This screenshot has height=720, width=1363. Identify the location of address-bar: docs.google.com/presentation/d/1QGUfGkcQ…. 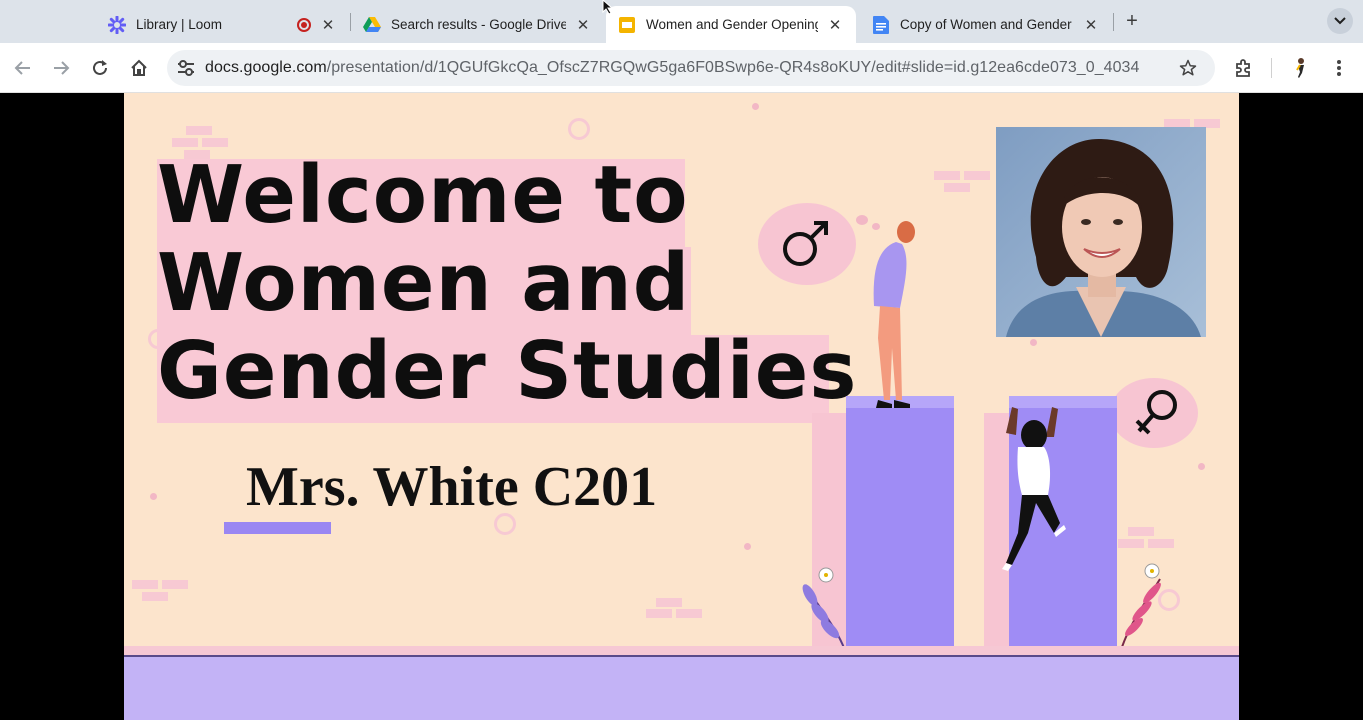
(691, 68).